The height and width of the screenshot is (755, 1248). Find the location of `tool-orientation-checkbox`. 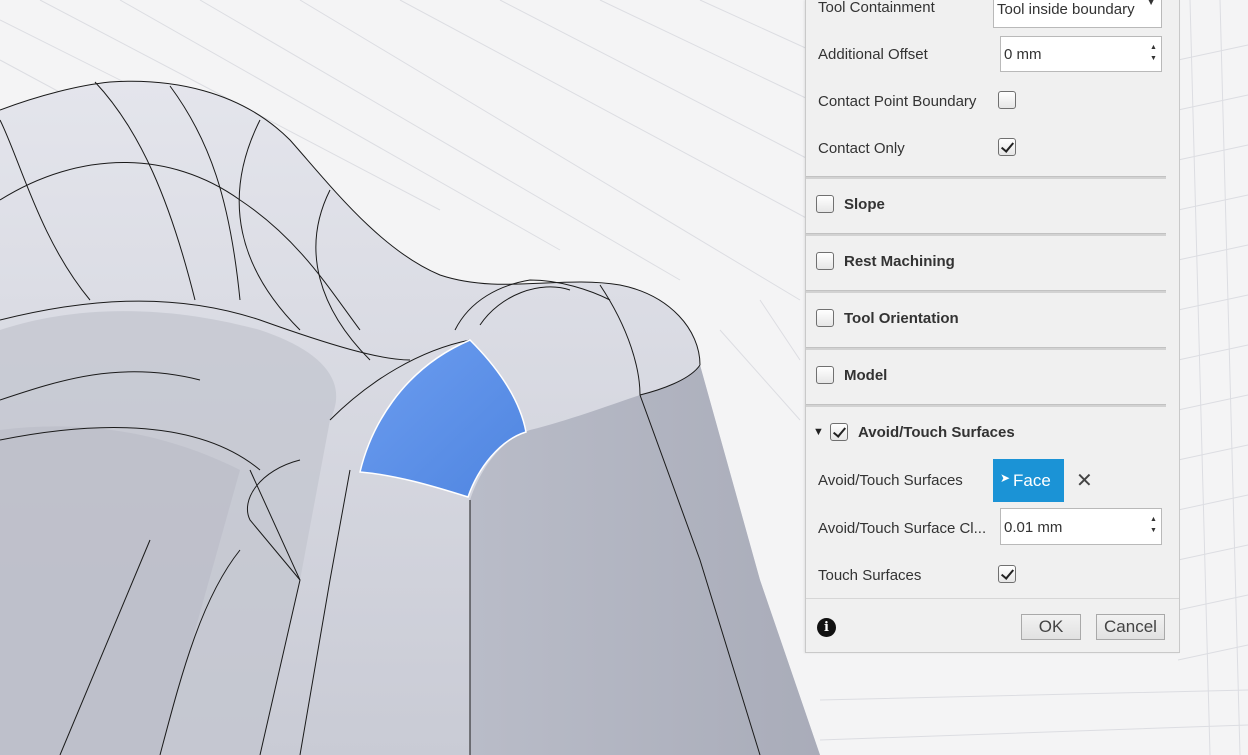

tool-orientation-checkbox is located at coordinates (825, 318).